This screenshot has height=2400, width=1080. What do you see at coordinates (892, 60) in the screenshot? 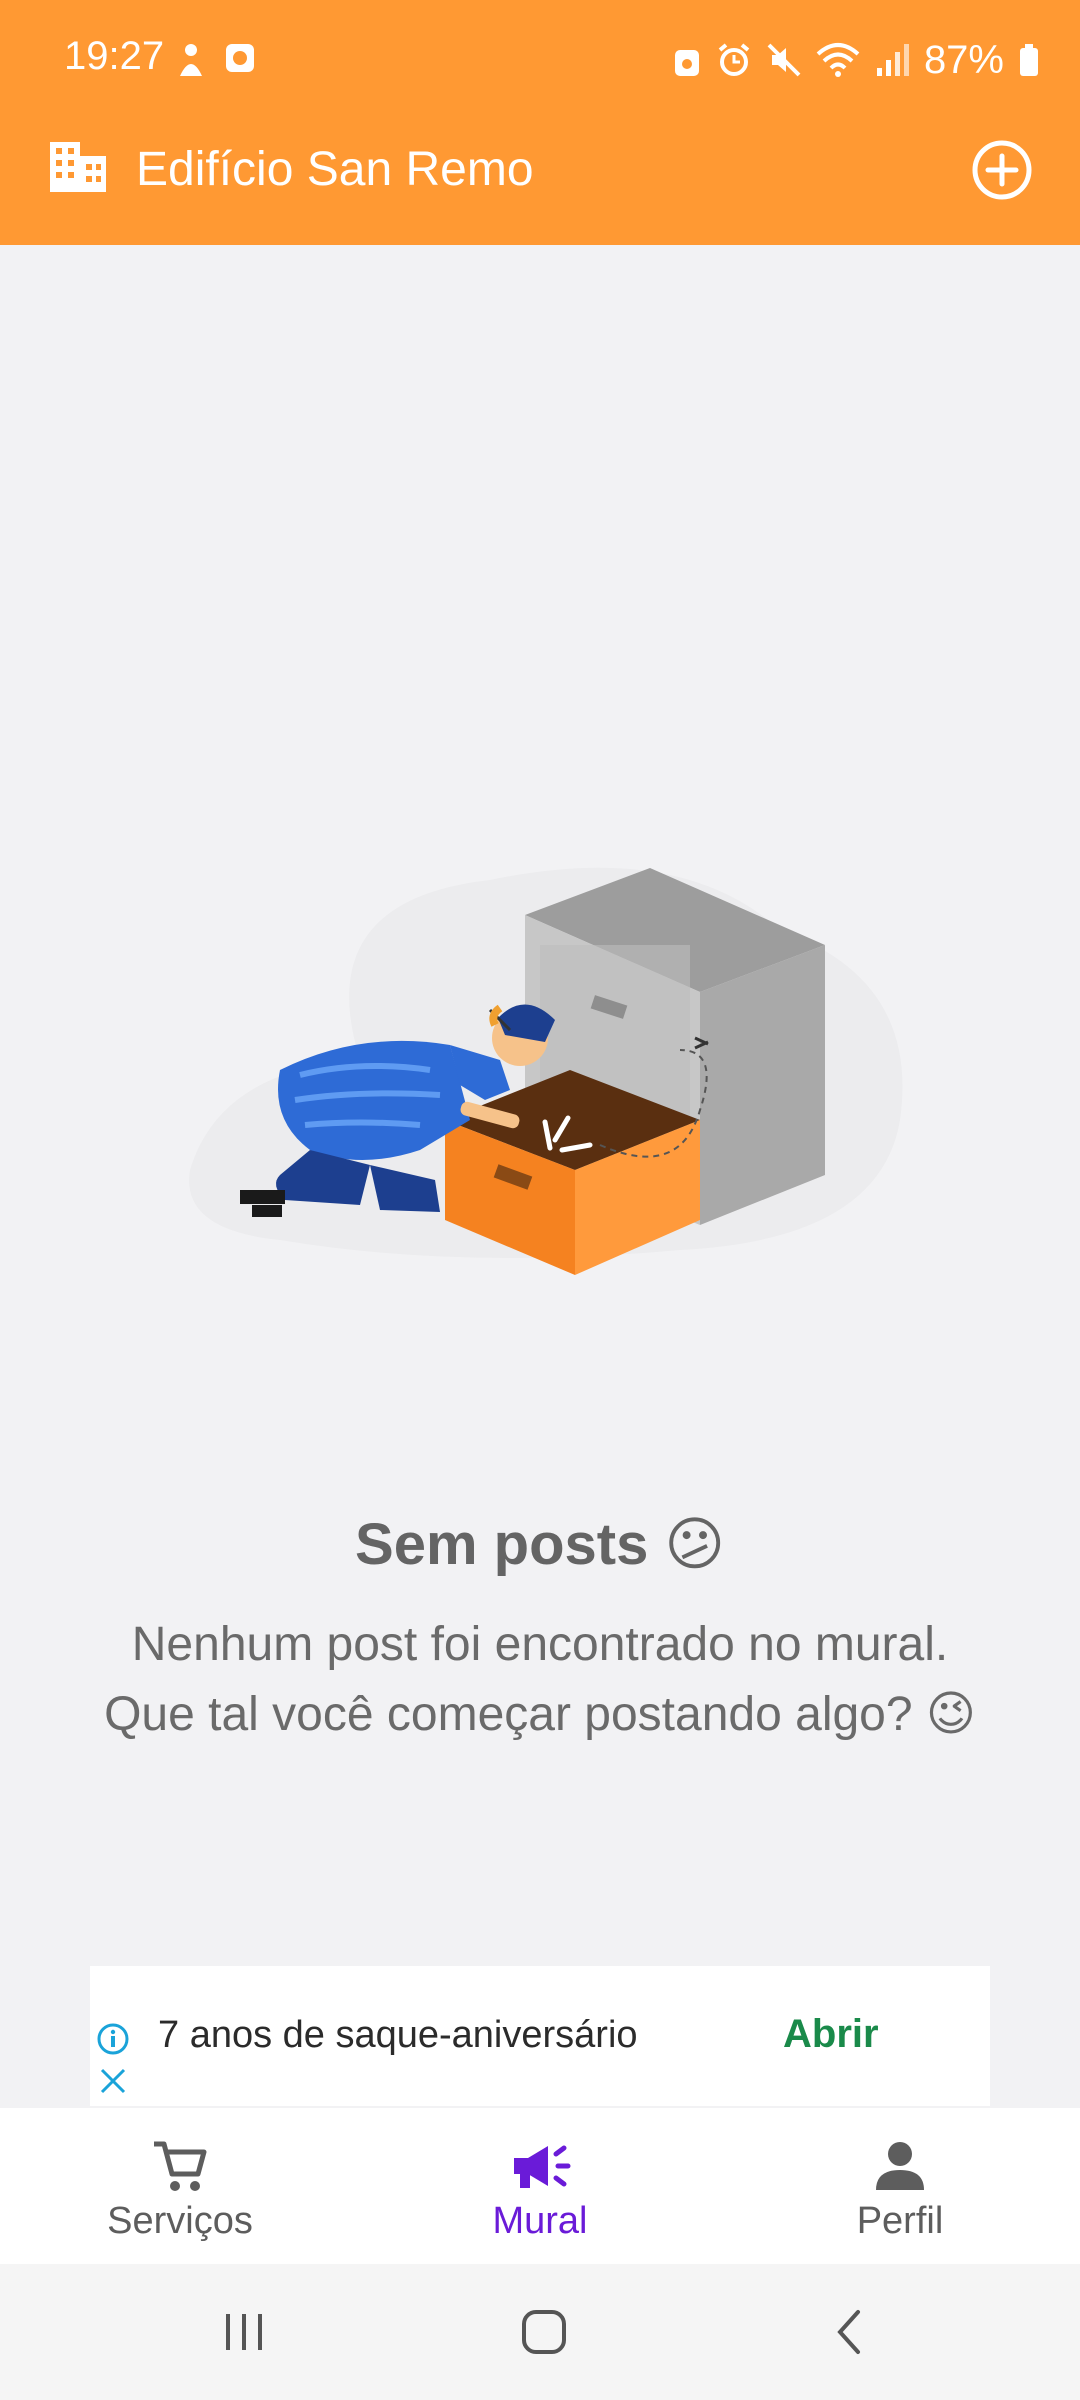
I see `signal-icon` at bounding box center [892, 60].